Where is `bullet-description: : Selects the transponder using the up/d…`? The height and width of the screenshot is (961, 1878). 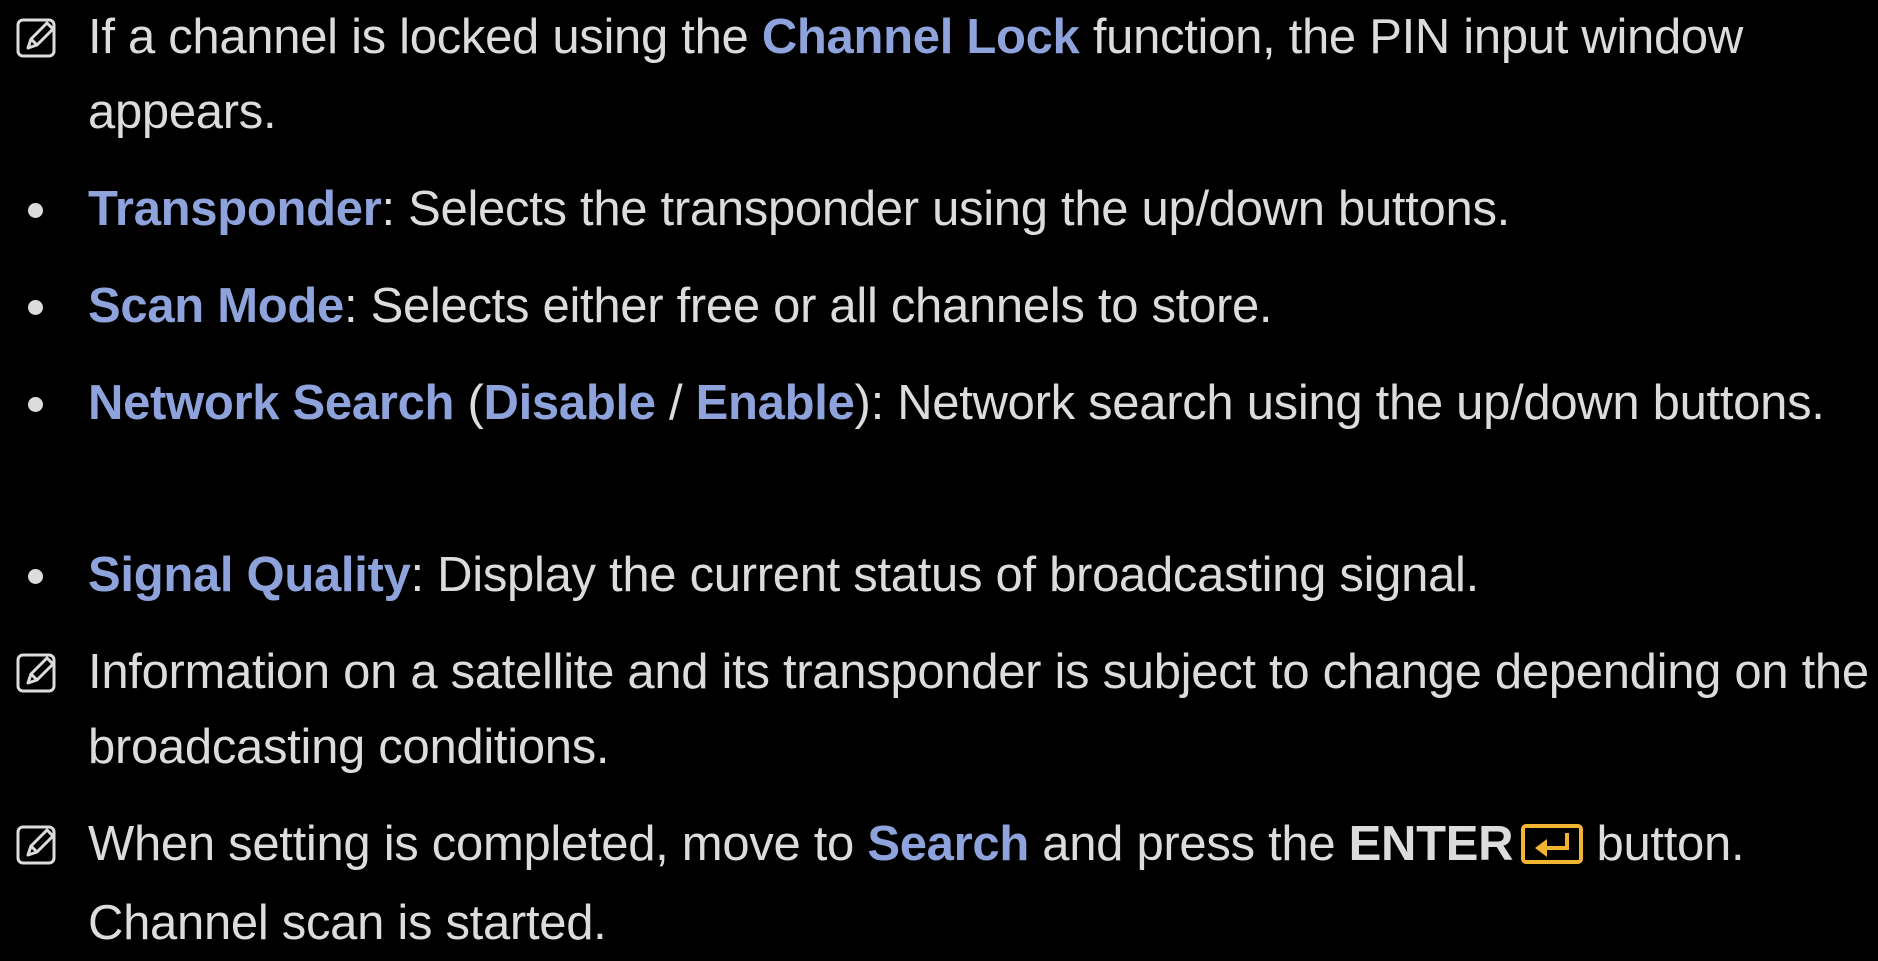 bullet-description: : Selects the transponder using the up/d… is located at coordinates (945, 209).